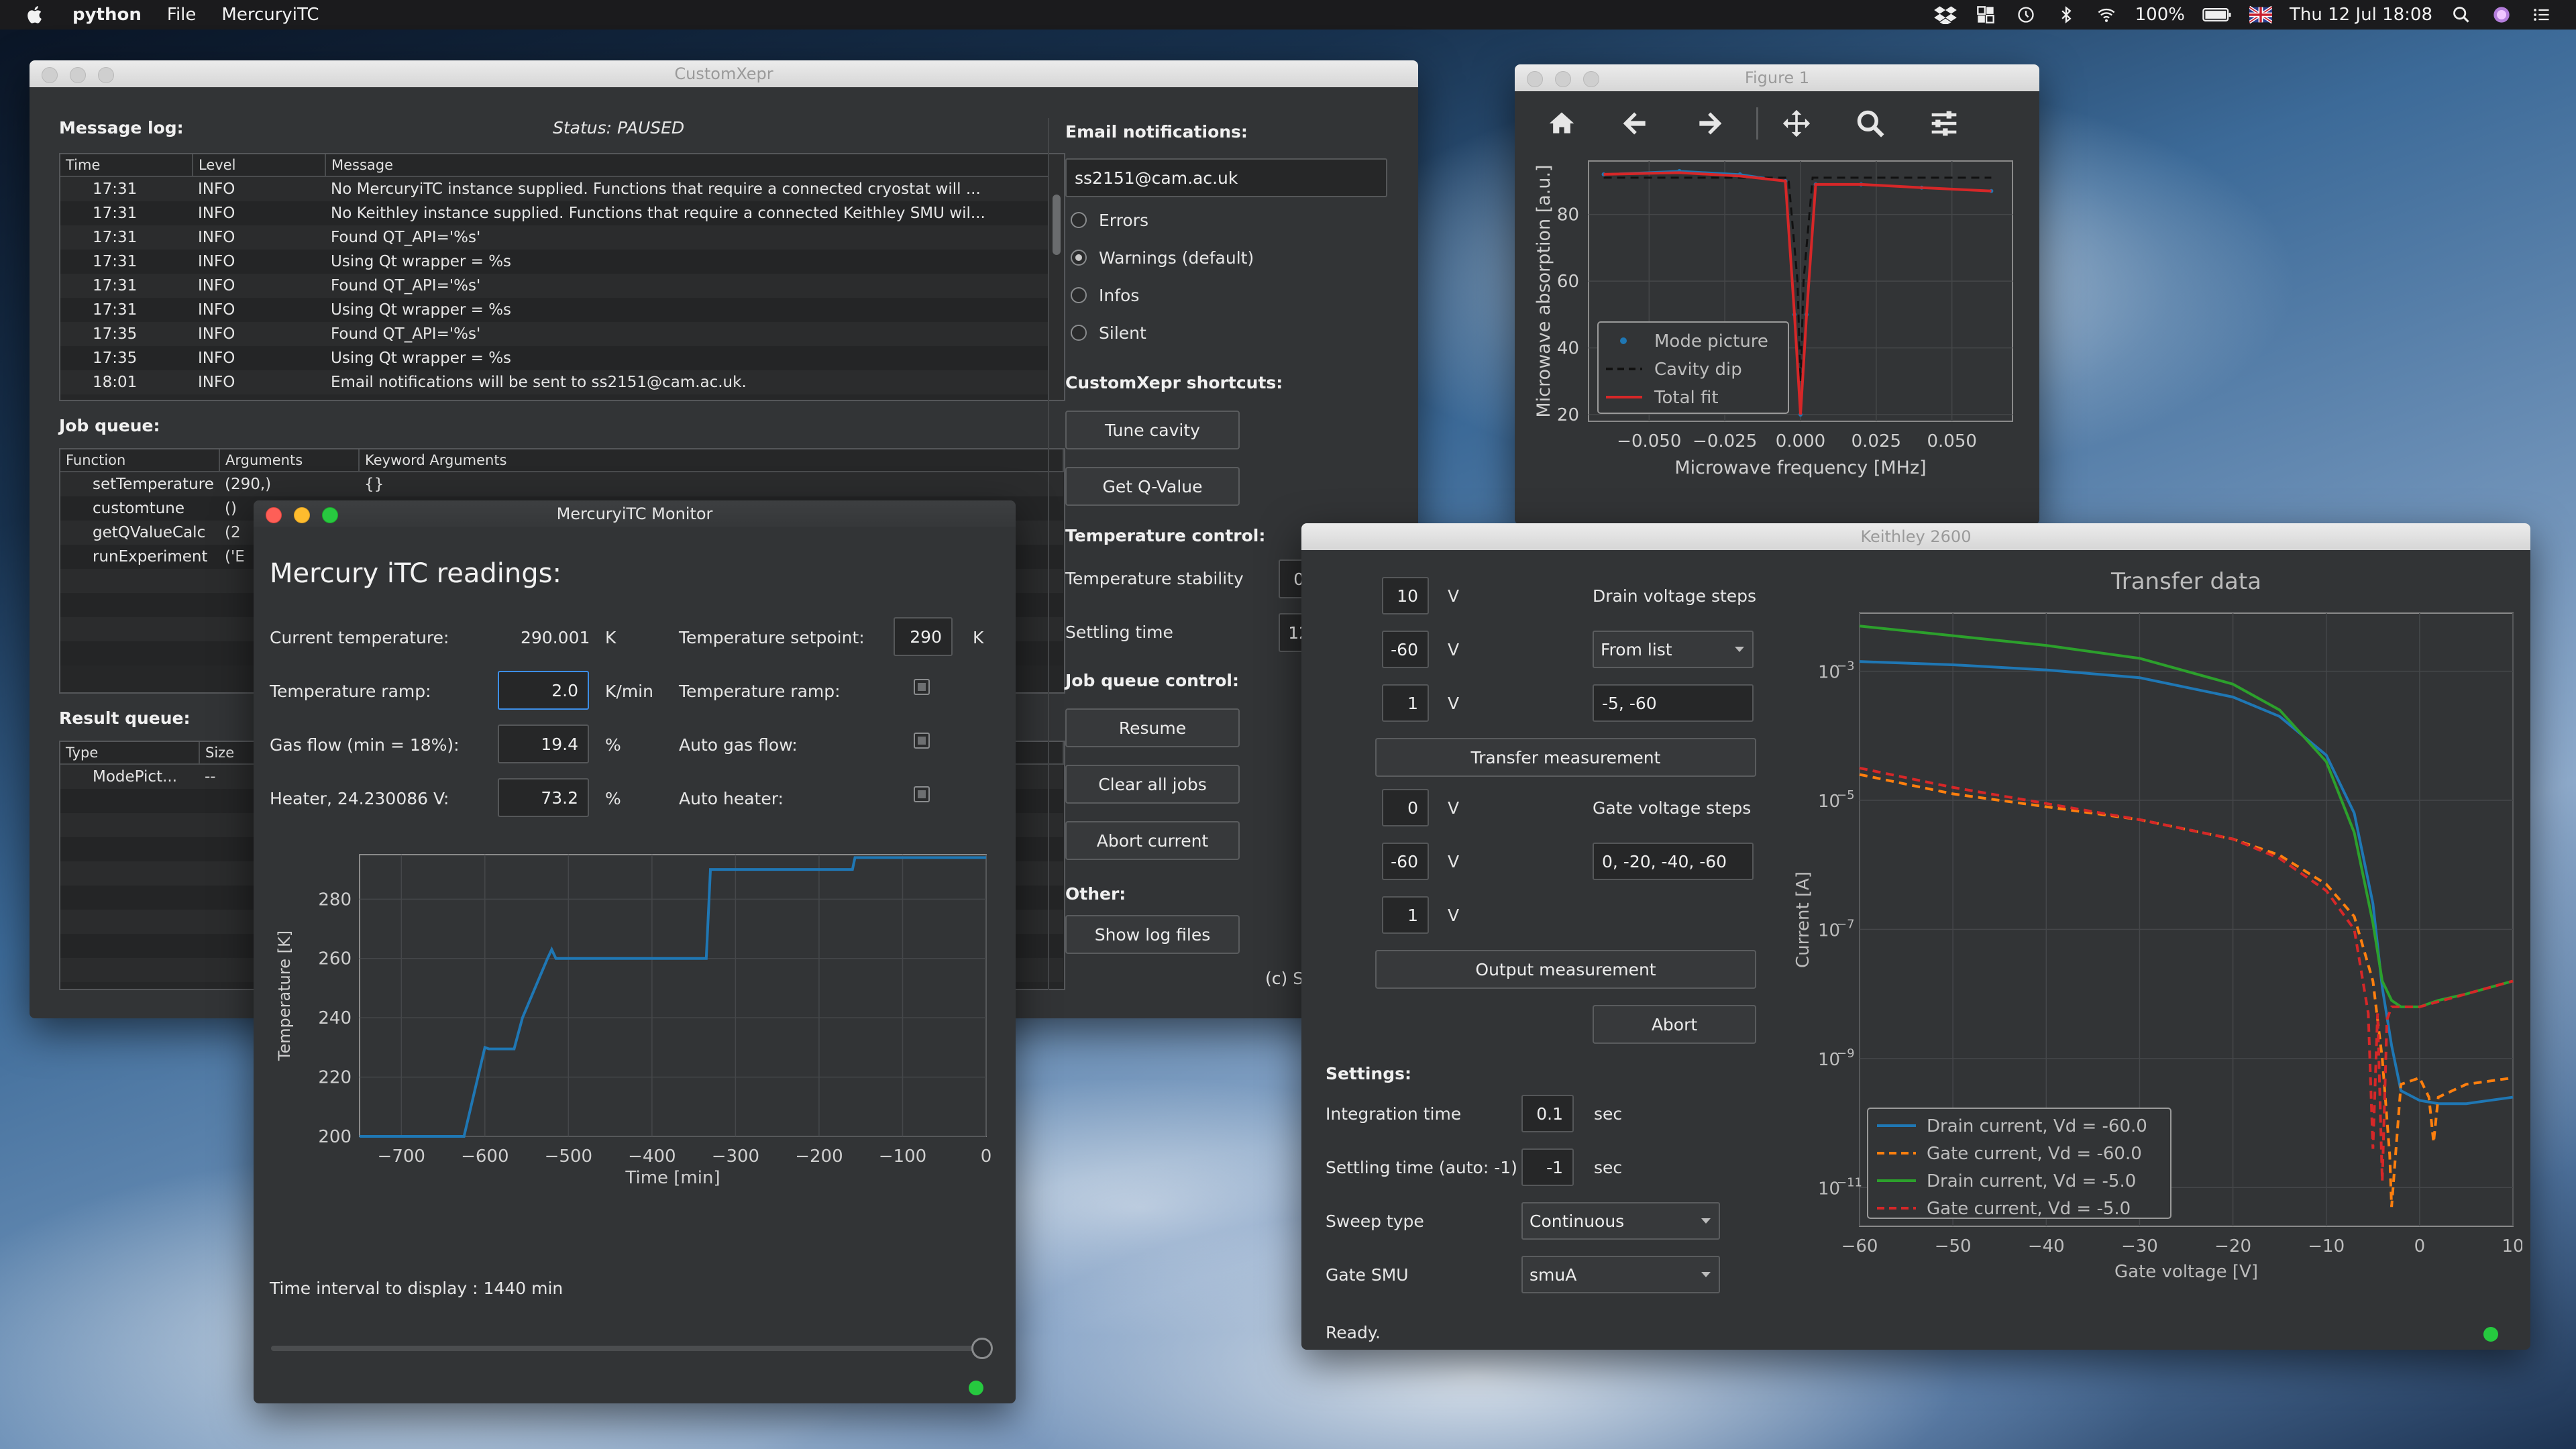 Image resolution: width=2576 pixels, height=1449 pixels. What do you see at coordinates (1674, 1024) in the screenshot?
I see `abort-button: Abort` at bounding box center [1674, 1024].